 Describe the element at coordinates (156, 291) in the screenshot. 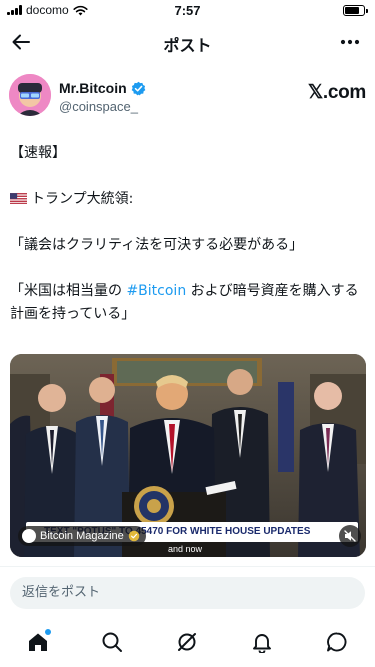

I see `hashtag-link: #Bitcoin` at that location.